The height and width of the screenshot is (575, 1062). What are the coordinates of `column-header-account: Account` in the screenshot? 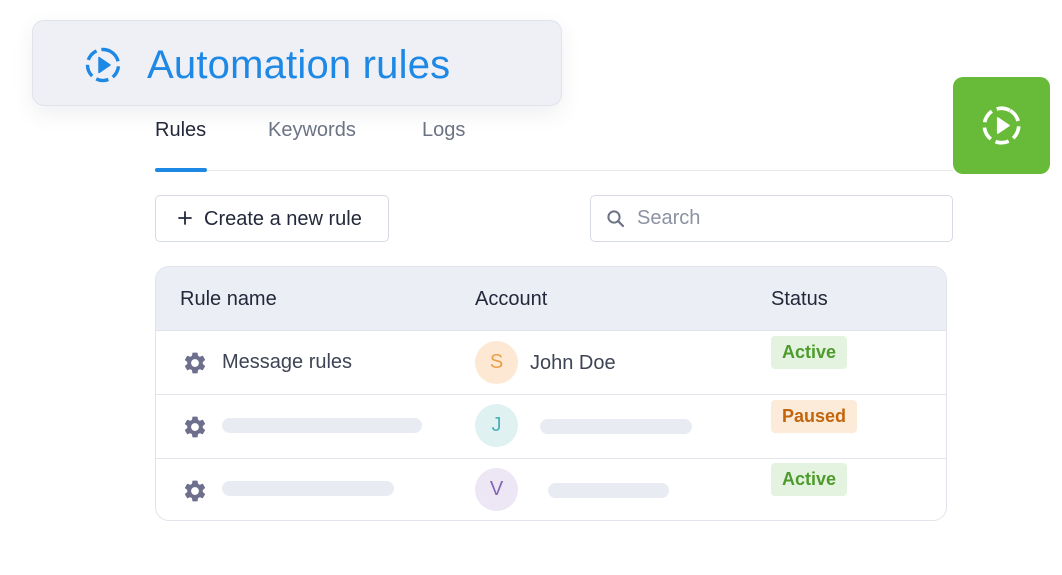 It's located at (511, 299).